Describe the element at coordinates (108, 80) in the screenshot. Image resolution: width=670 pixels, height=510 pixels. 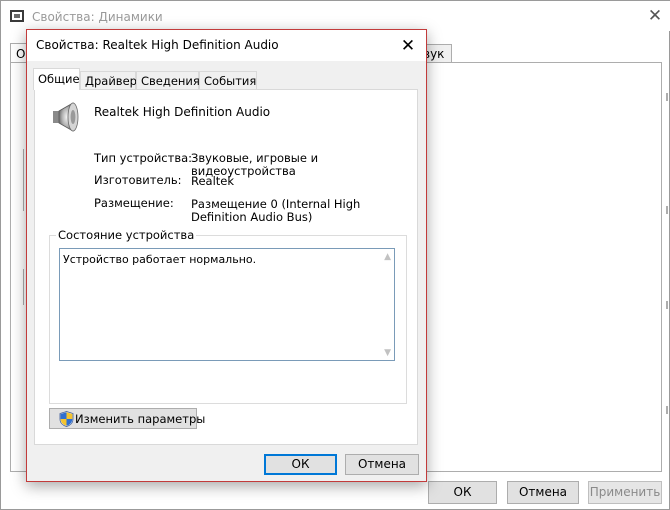
I see `tab-driver: Драйвер` at that location.